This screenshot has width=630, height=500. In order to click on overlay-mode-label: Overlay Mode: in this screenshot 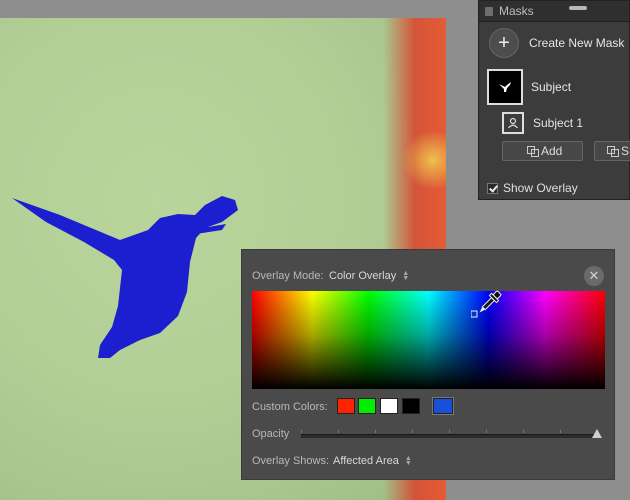, I will do `click(288, 276)`.